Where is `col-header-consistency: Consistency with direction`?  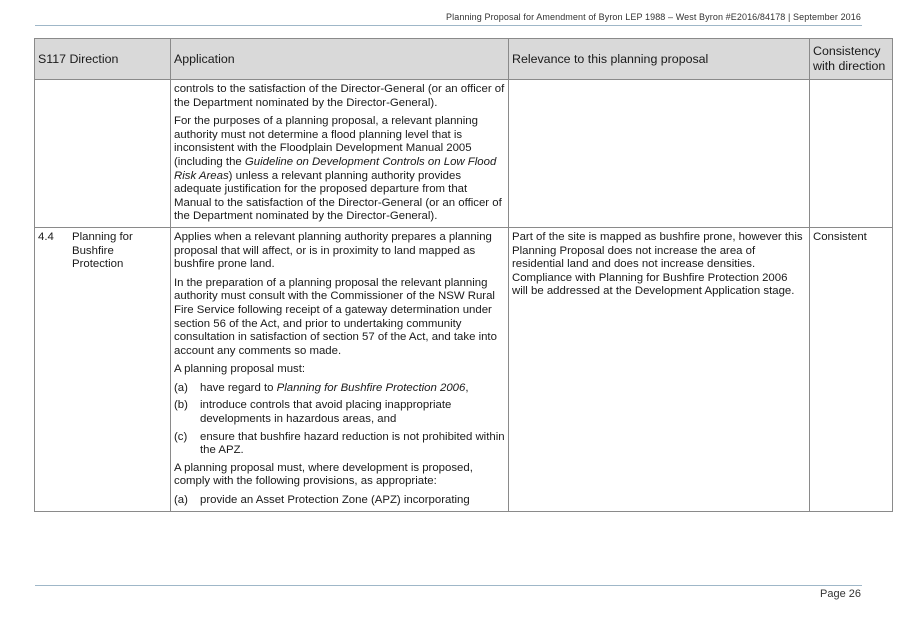
col-header-consistency: Consistency with direction is located at coordinates (851, 59).